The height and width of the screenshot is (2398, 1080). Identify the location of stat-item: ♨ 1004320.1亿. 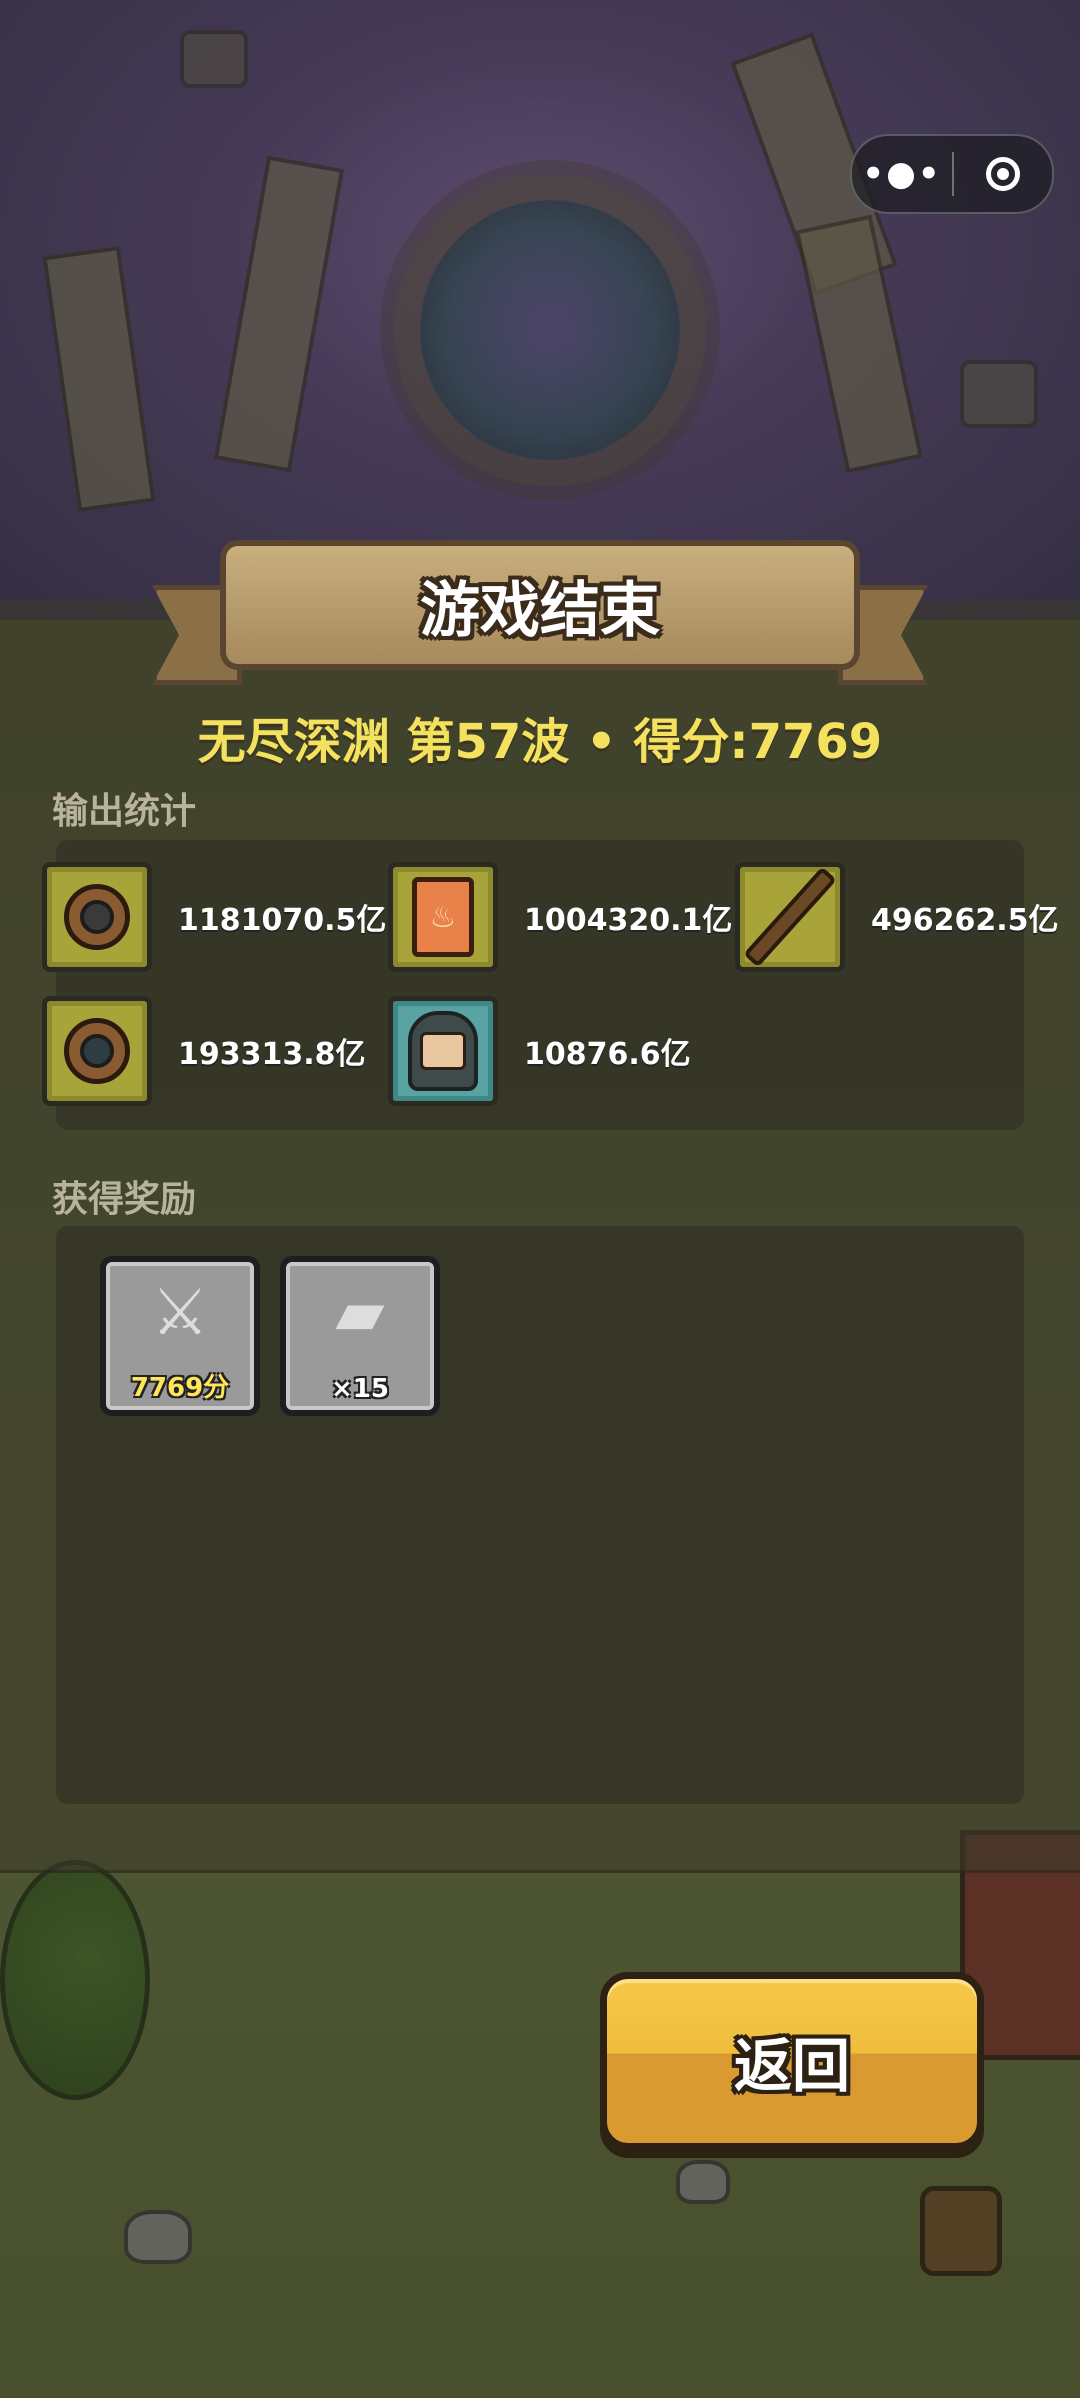
(560, 917).